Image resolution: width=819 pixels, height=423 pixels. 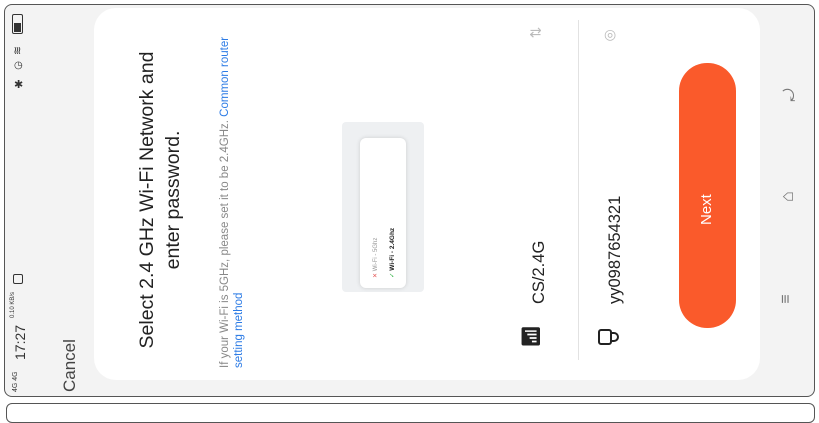 I want to click on bluetooth-icon: ✱, so click(x=19, y=85).